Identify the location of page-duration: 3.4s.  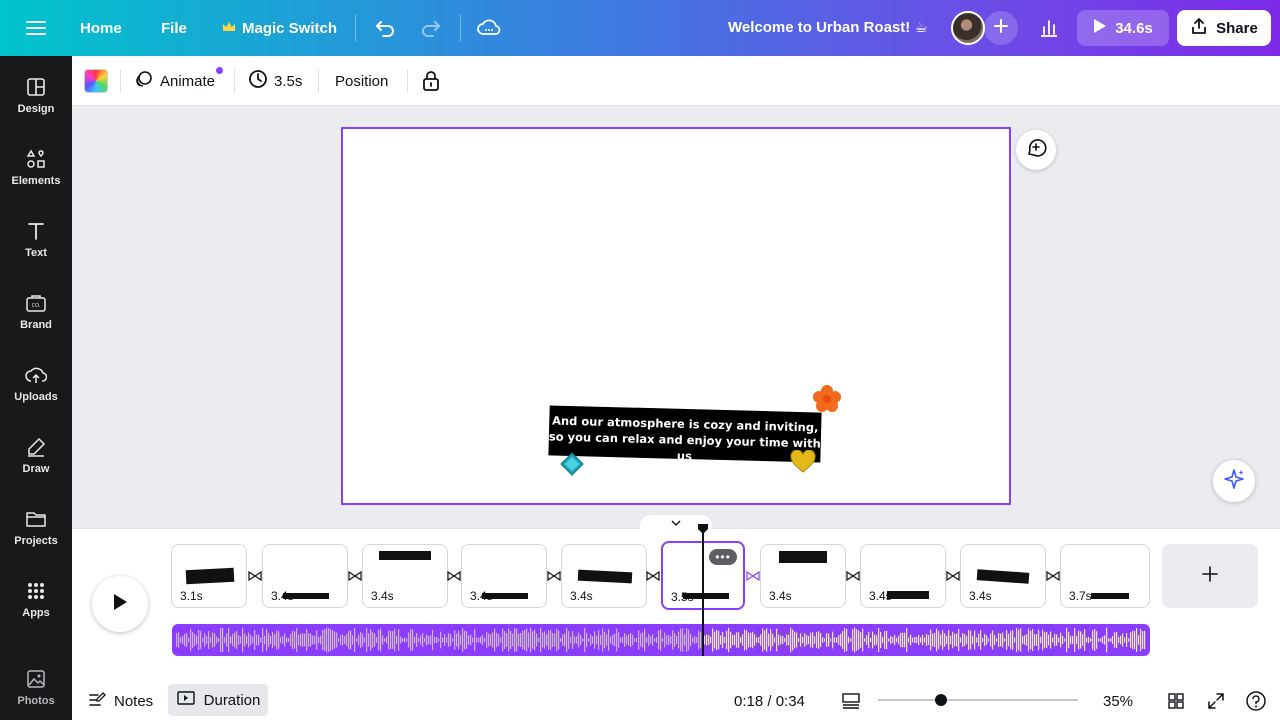
(282, 596).